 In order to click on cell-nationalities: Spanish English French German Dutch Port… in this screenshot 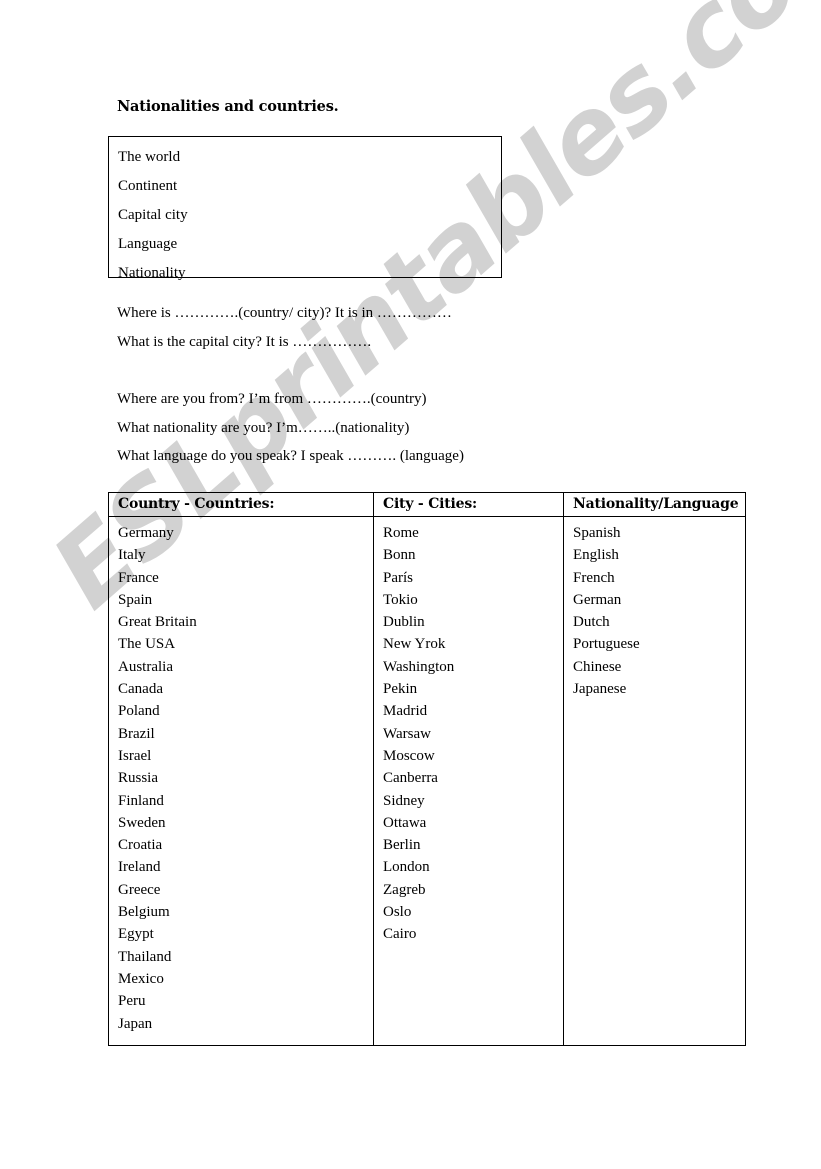, I will do `click(654, 781)`.